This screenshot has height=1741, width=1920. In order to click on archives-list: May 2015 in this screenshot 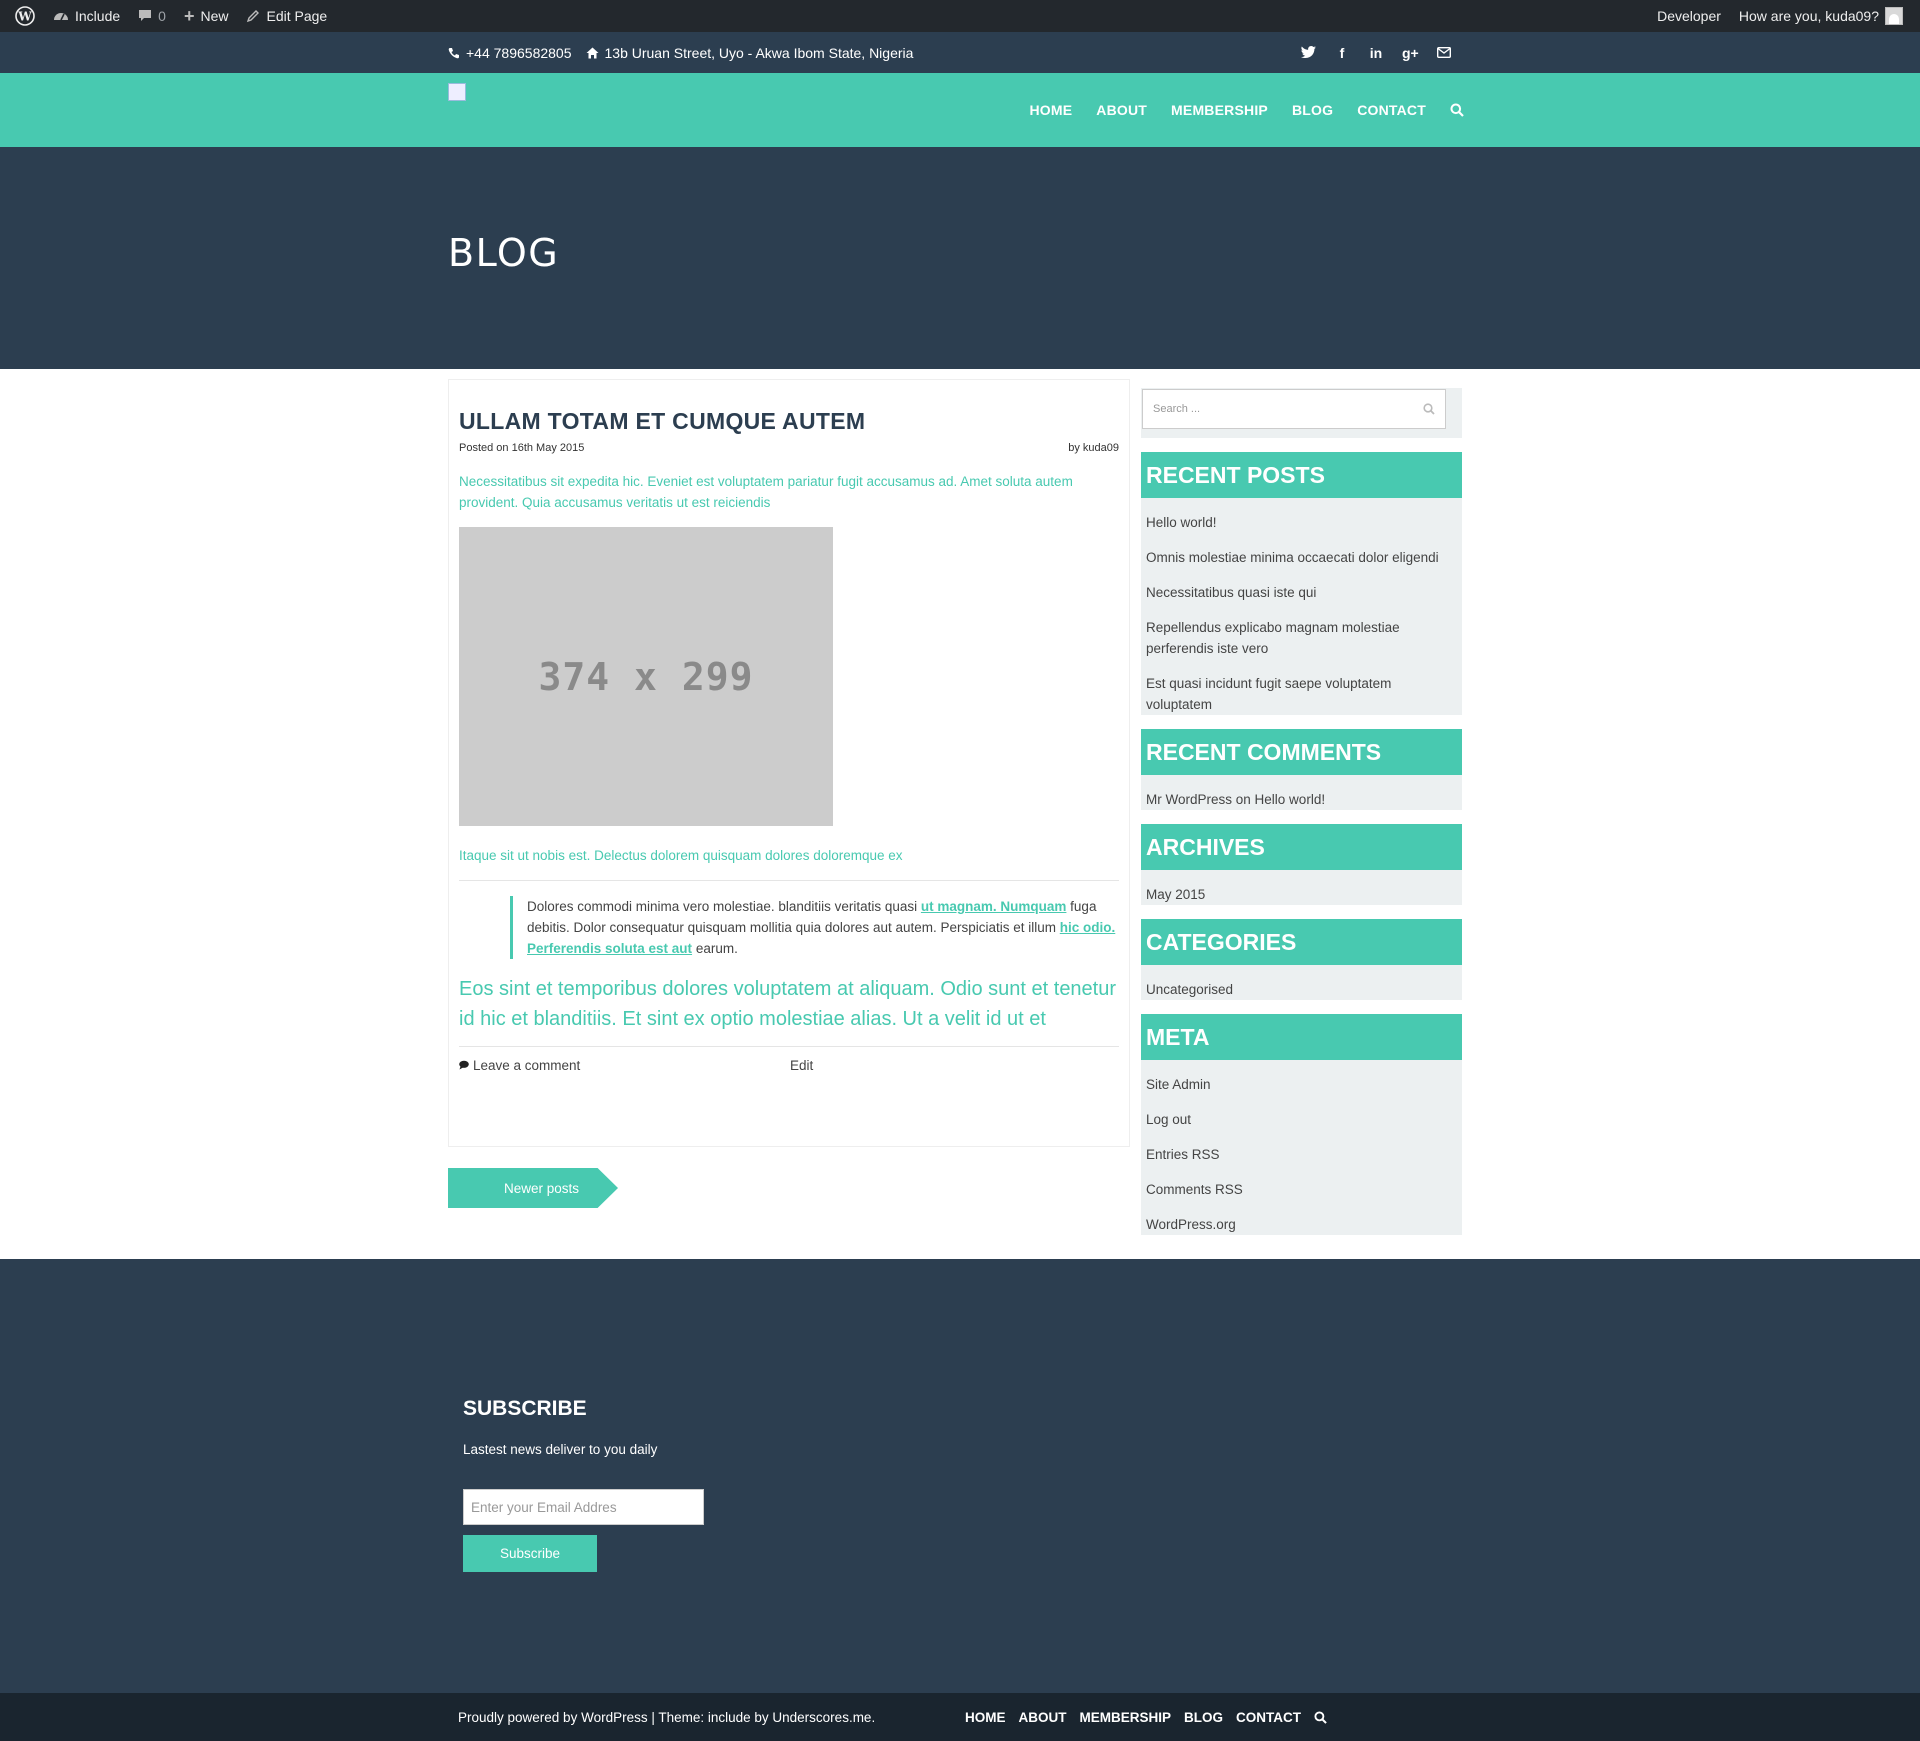, I will do `click(1301, 887)`.